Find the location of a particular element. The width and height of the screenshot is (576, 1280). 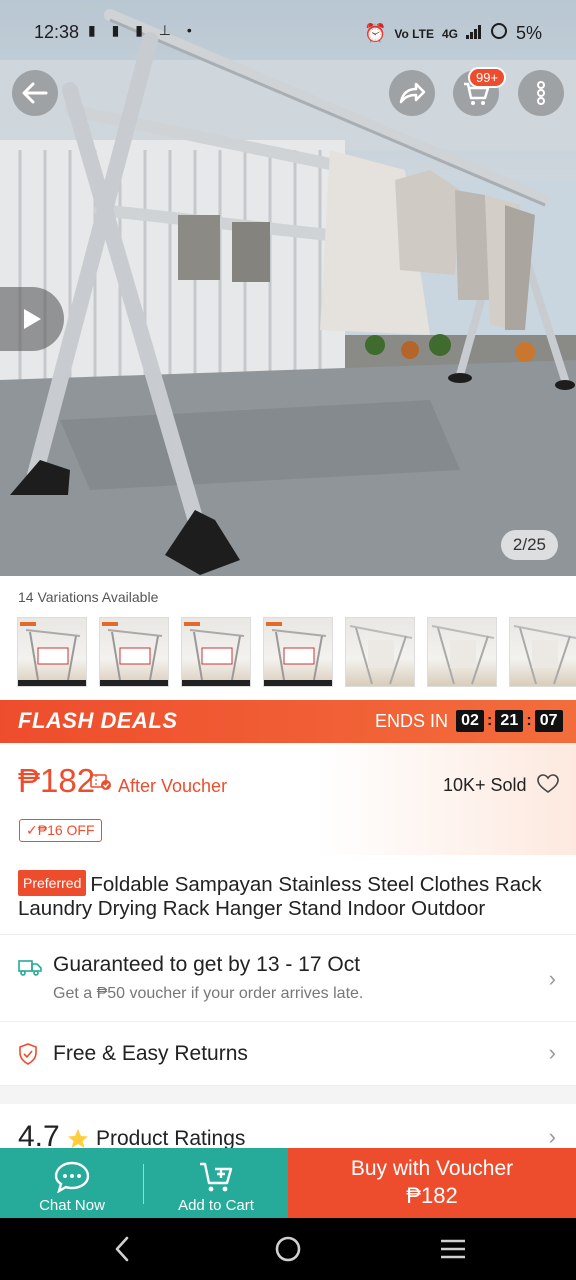

chat-now-button: Chat Now is located at coordinates (72, 1183).